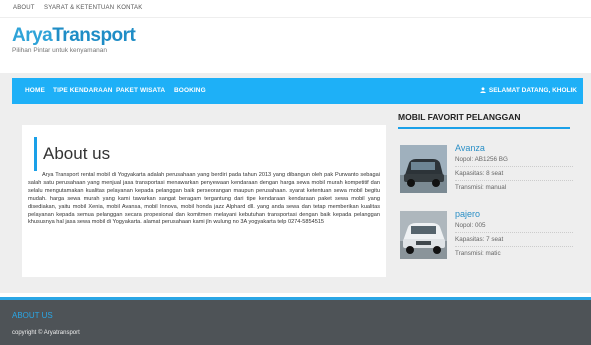  I want to click on brand-title-part1: Arya, so click(32, 35).